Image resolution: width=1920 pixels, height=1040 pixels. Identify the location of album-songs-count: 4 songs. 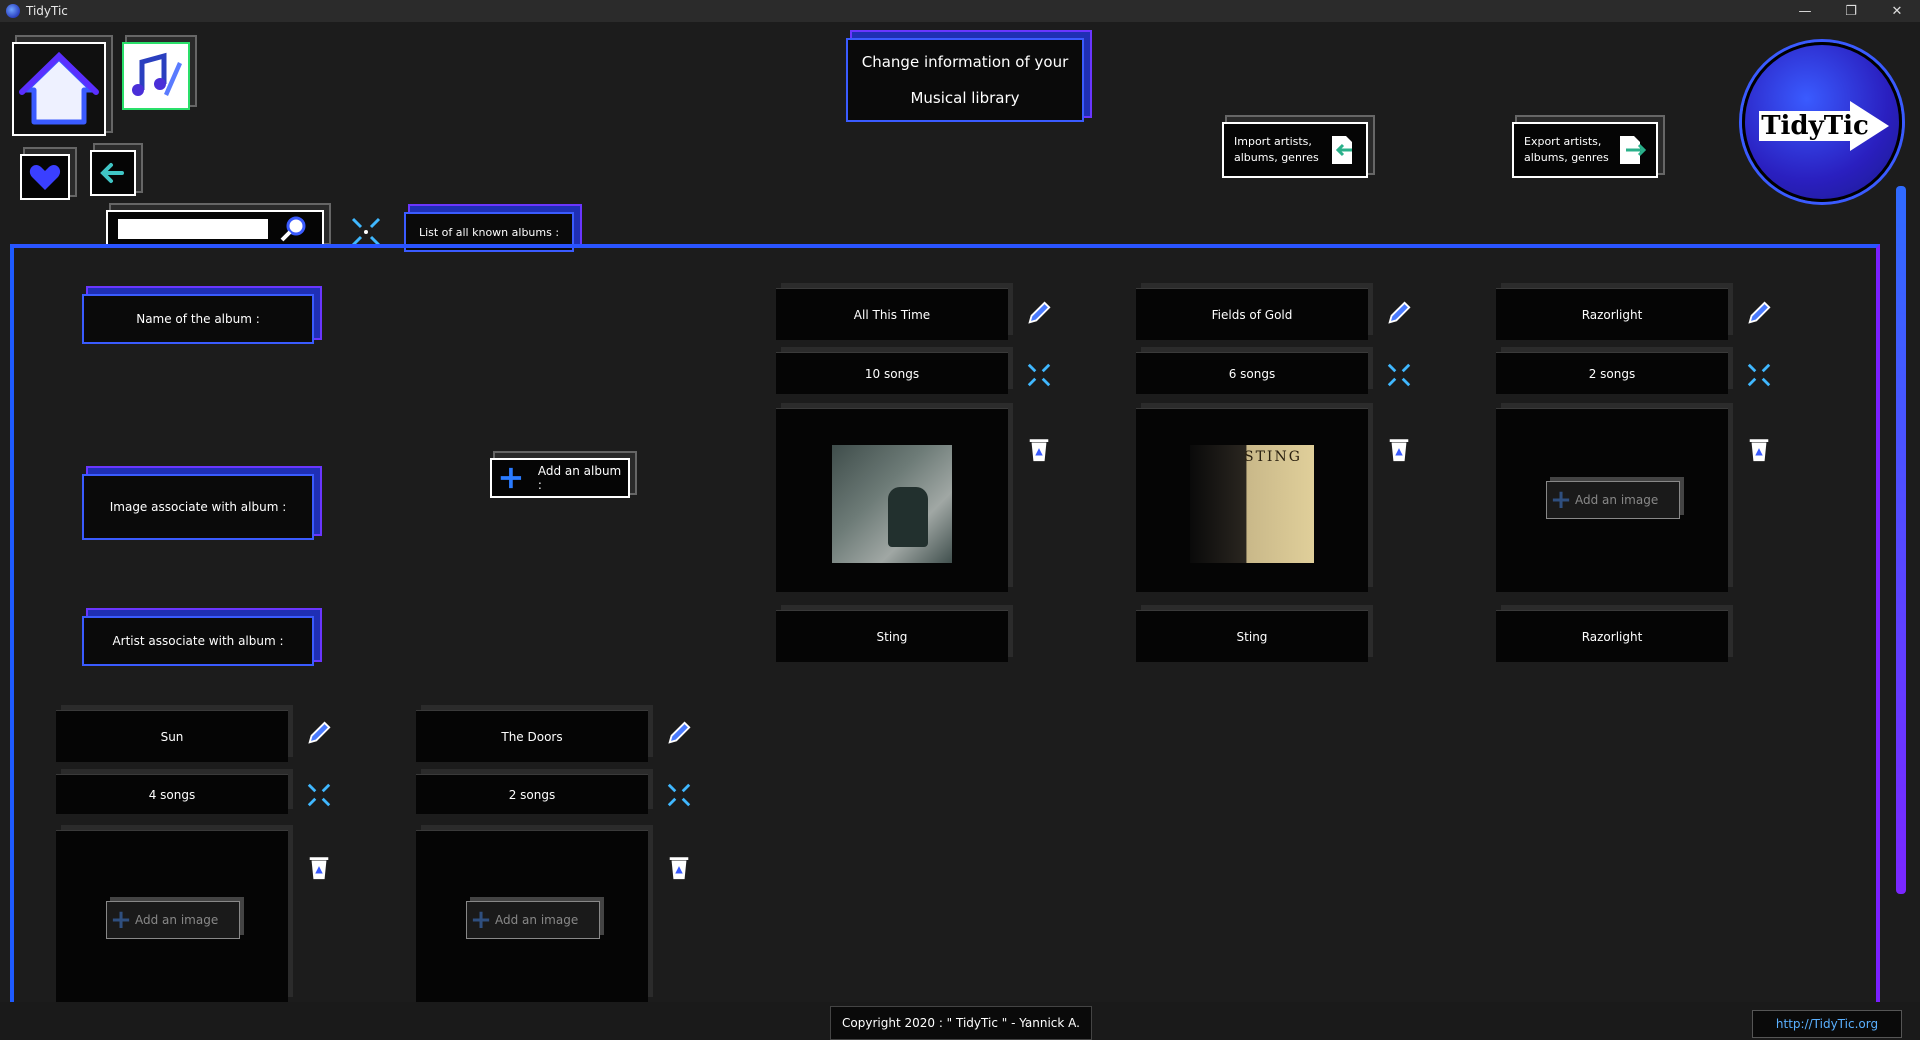
(172, 794).